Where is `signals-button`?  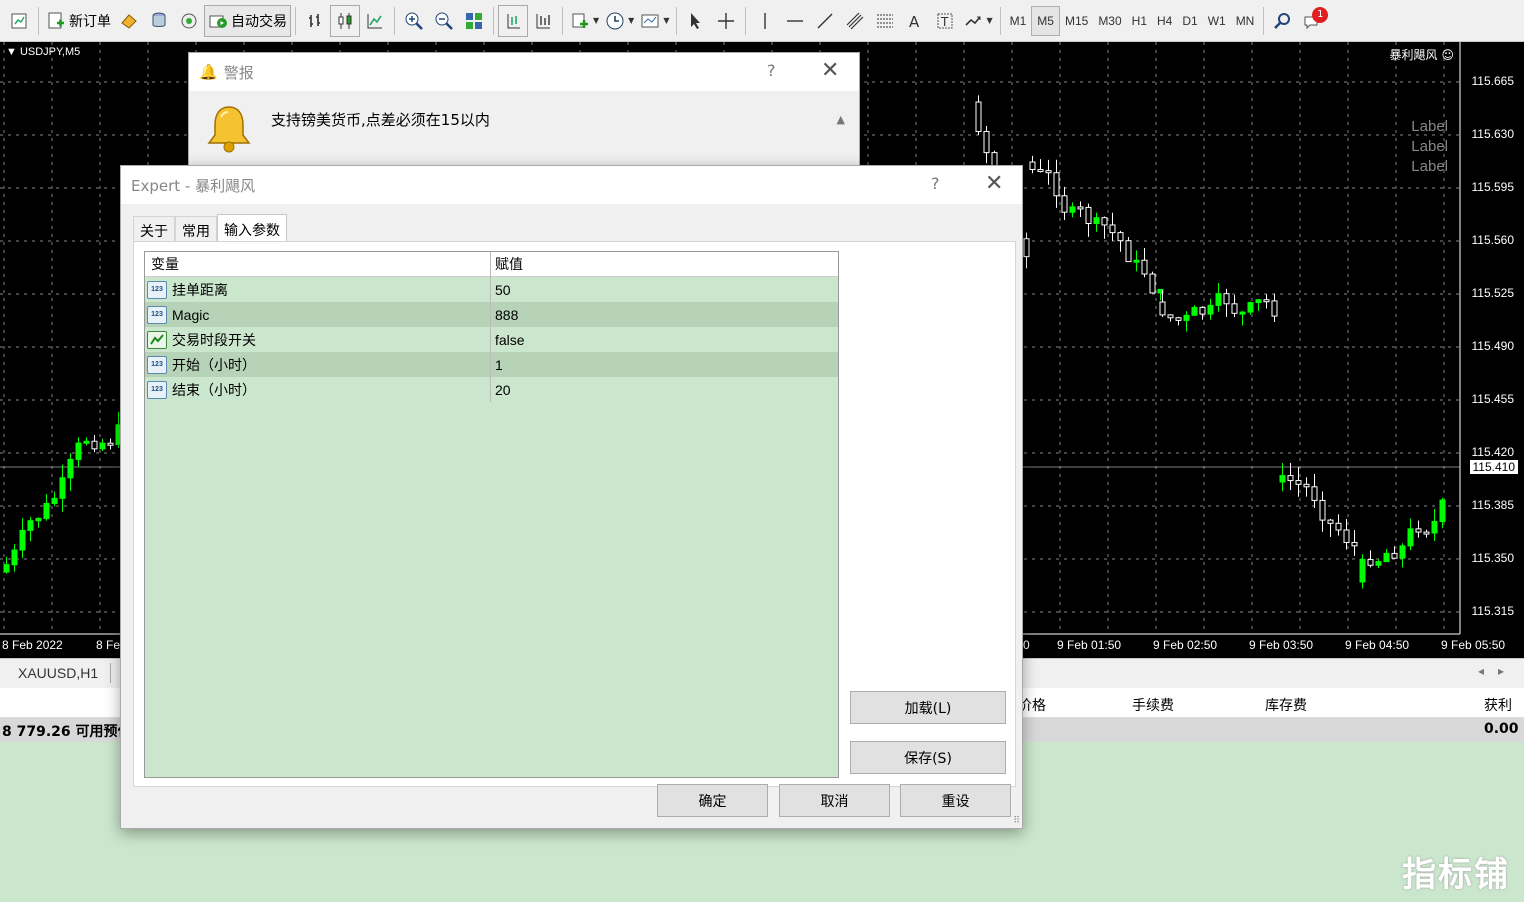
signals-button is located at coordinates (189, 21).